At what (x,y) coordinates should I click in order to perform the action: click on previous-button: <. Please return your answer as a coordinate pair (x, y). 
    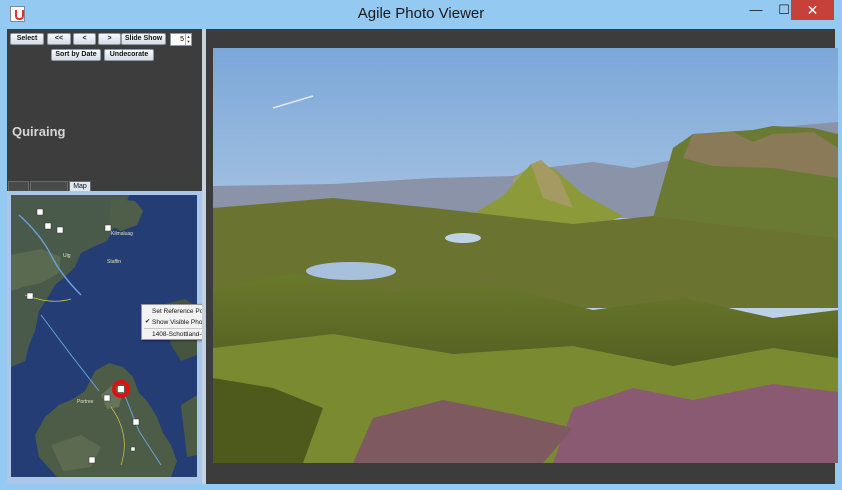
    Looking at the image, I should click on (84, 39).